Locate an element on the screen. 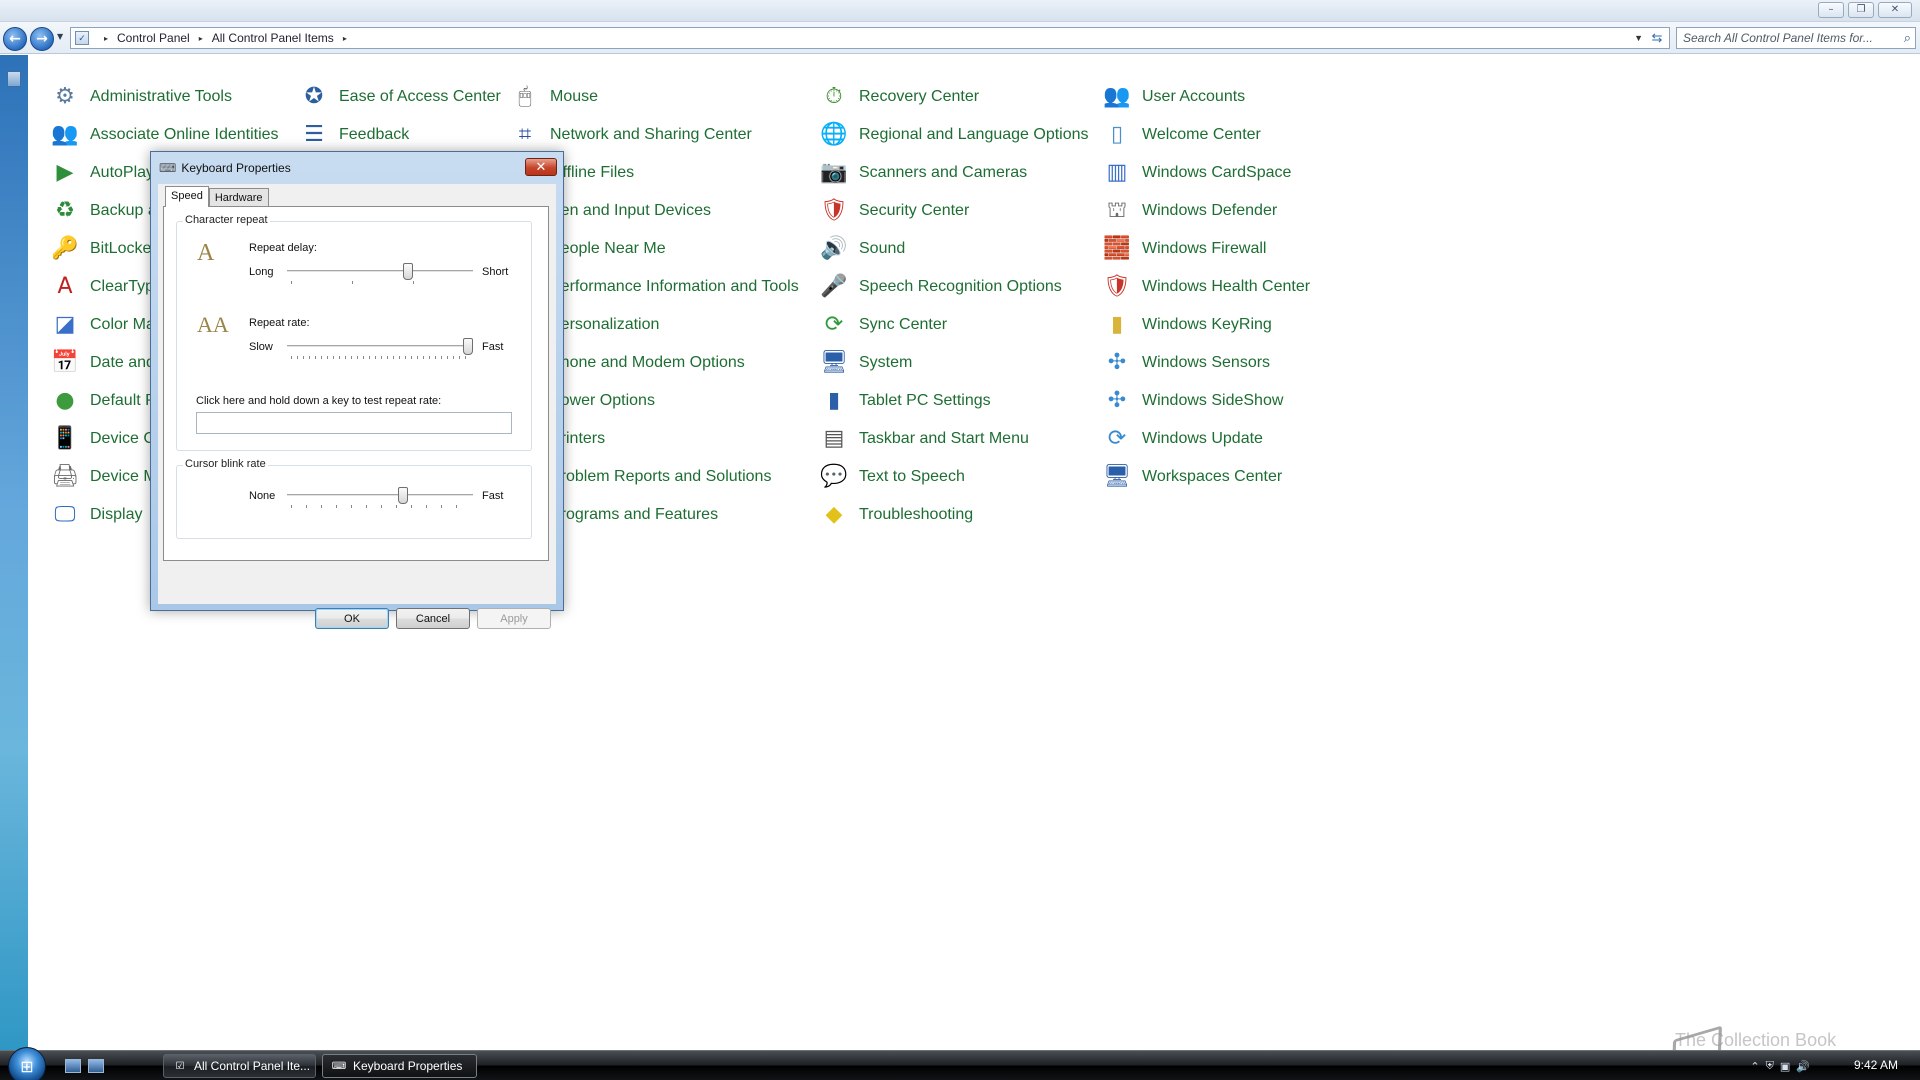  cp-item: ☰ Feedback is located at coordinates (354, 135).